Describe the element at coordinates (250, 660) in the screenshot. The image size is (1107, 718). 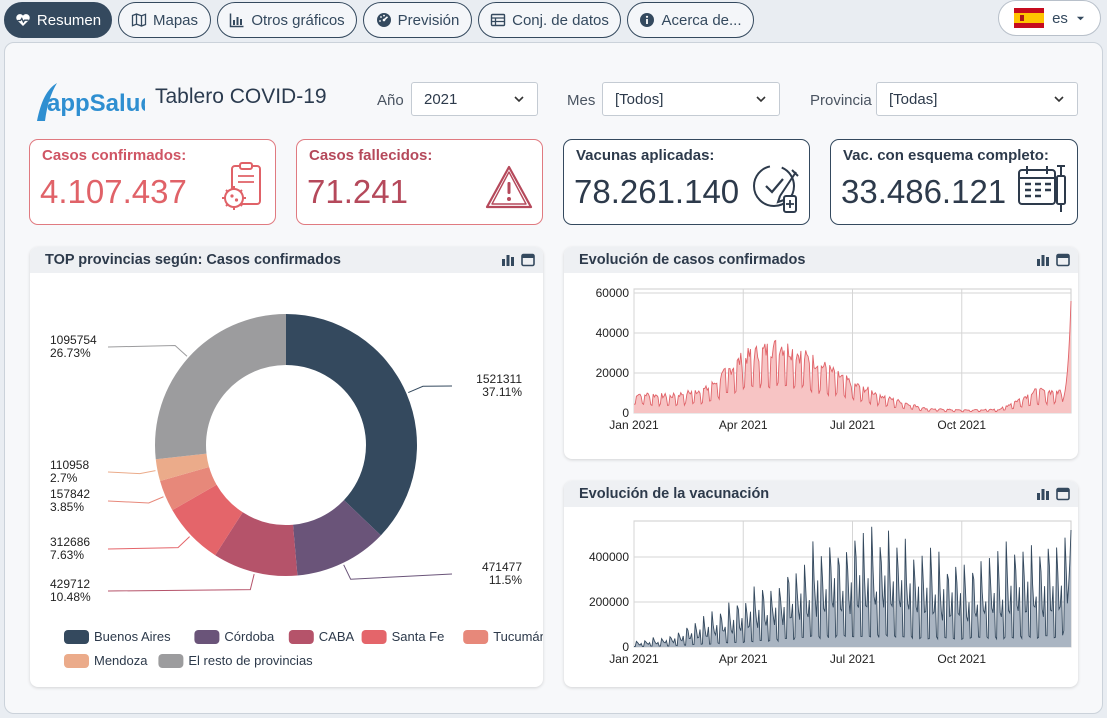
I see `legend-label: El resto de provincias` at that location.